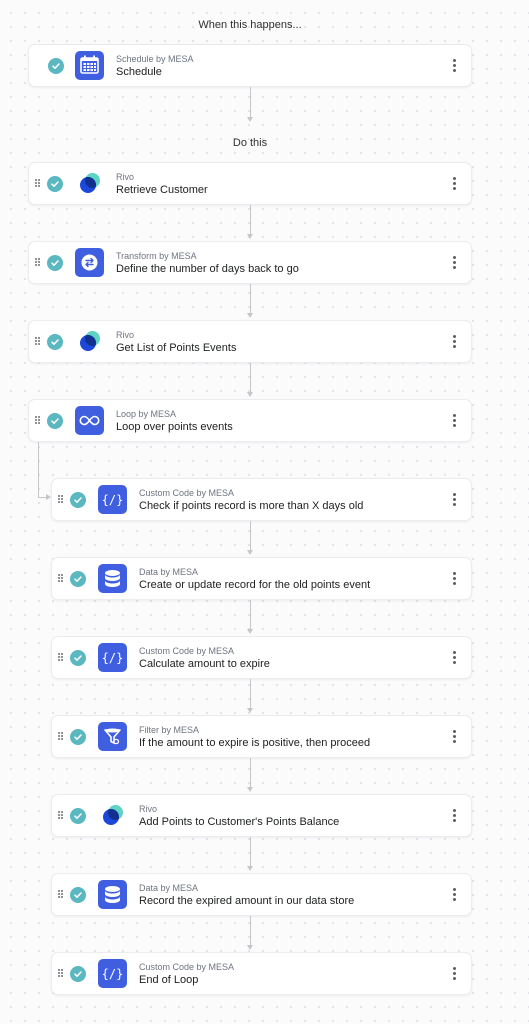 The width and height of the screenshot is (529, 1024). Describe the element at coordinates (89, 262) in the screenshot. I see `transform-arrows-icon` at that location.